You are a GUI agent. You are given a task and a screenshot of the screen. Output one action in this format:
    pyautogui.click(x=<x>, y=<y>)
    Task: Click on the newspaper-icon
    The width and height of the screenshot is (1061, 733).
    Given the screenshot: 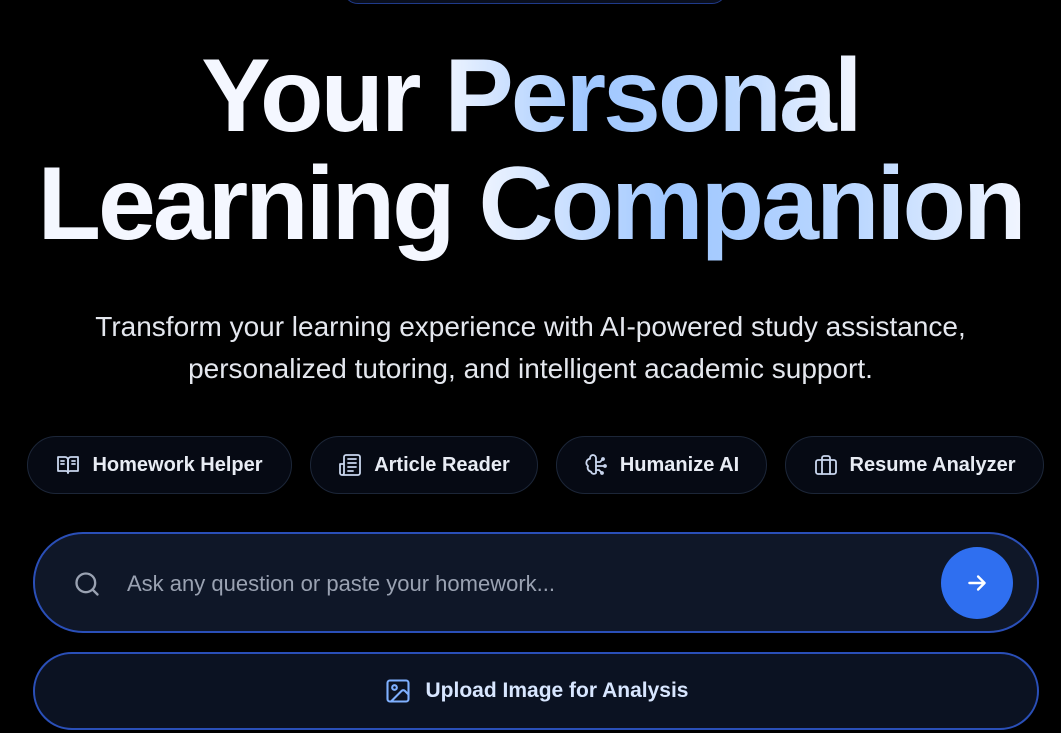 What is the action you would take?
    pyautogui.click(x=350, y=465)
    